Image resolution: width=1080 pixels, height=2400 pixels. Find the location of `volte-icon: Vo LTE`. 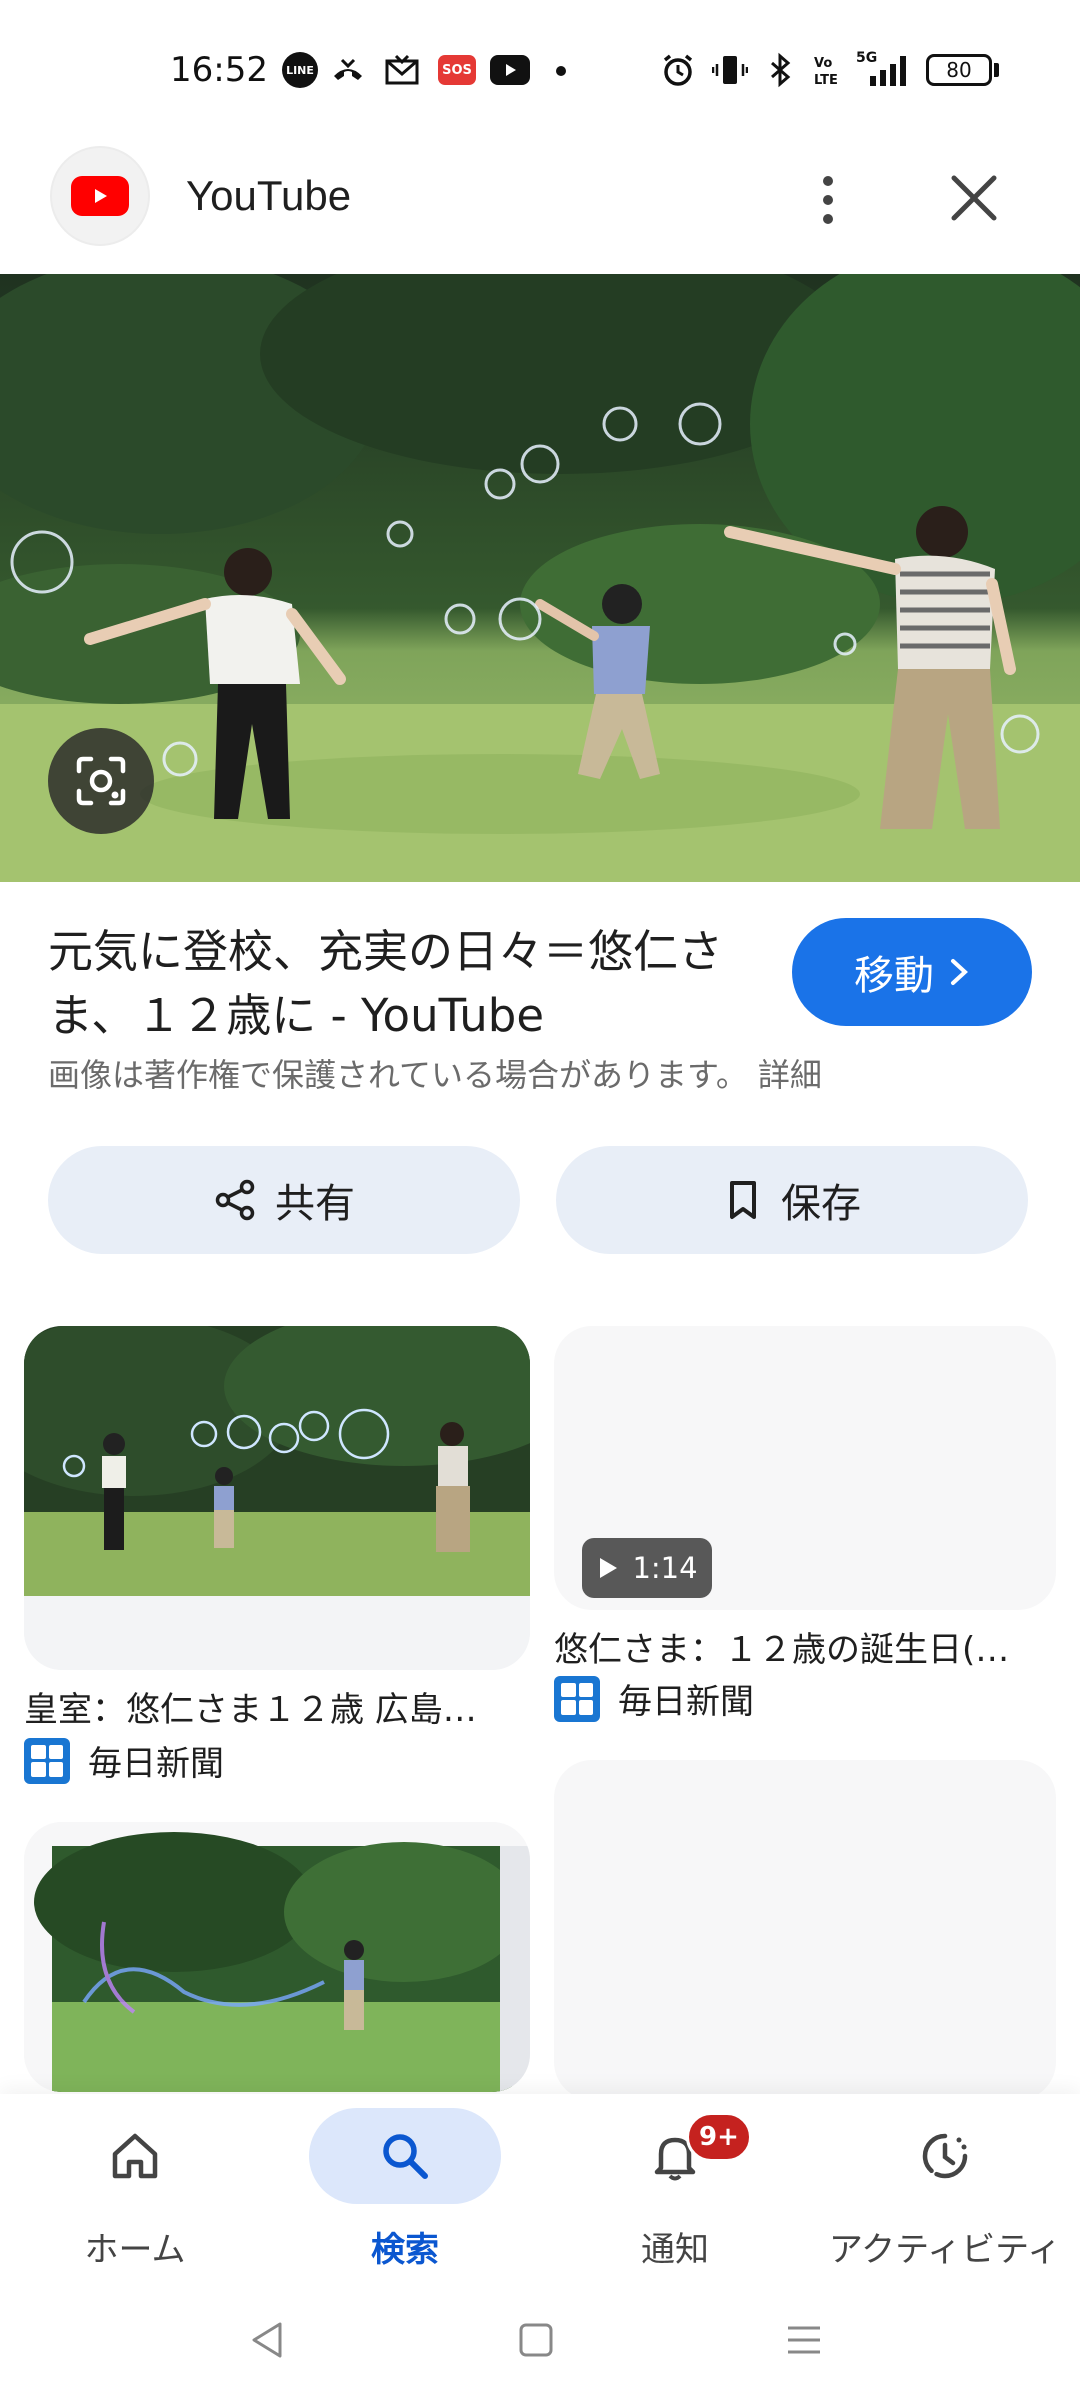

volte-icon: Vo LTE is located at coordinates (826, 70).